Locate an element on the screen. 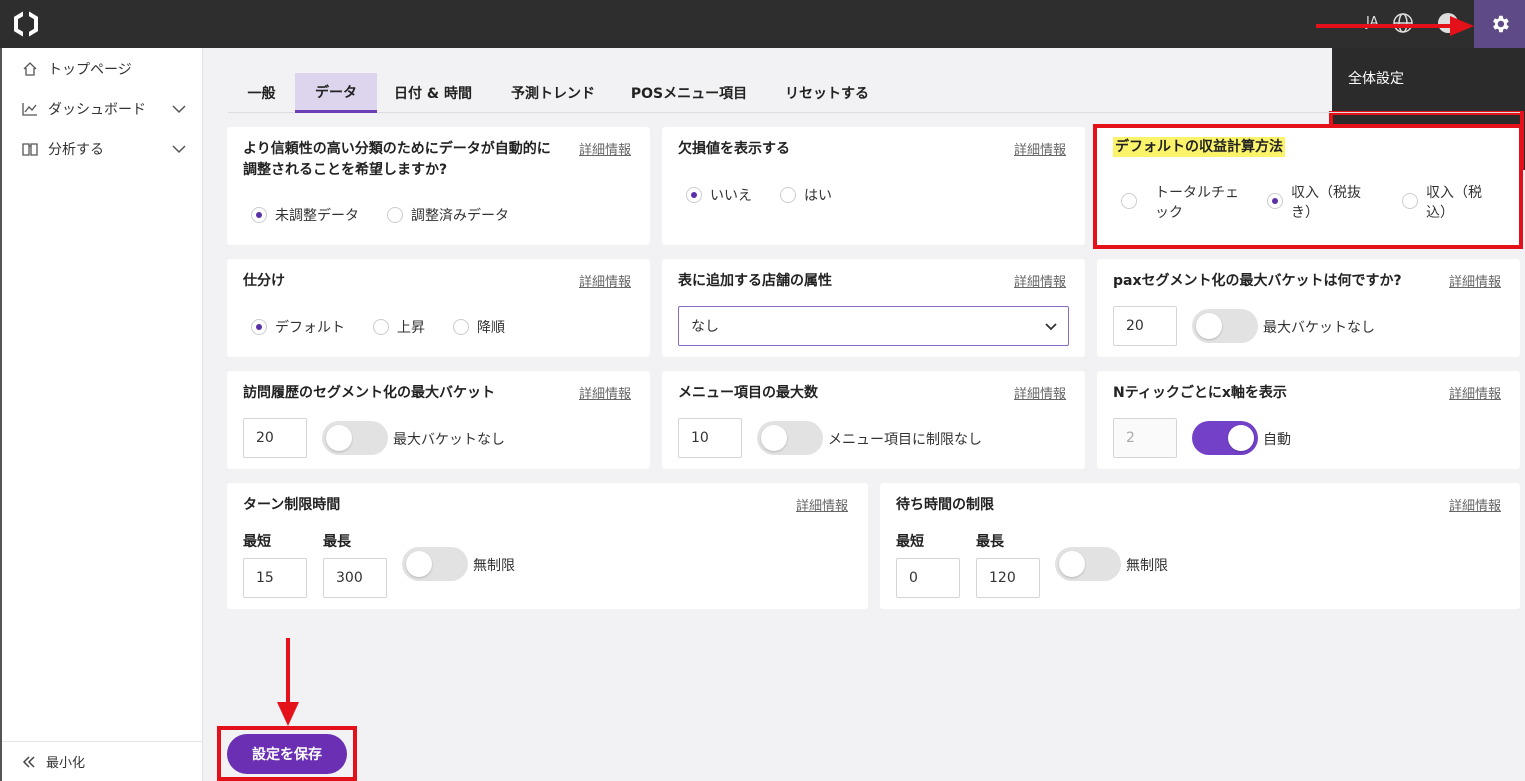 The height and width of the screenshot is (781, 1525). sidebar-item-dashboard: ダッシュボード is located at coordinates (104, 109).